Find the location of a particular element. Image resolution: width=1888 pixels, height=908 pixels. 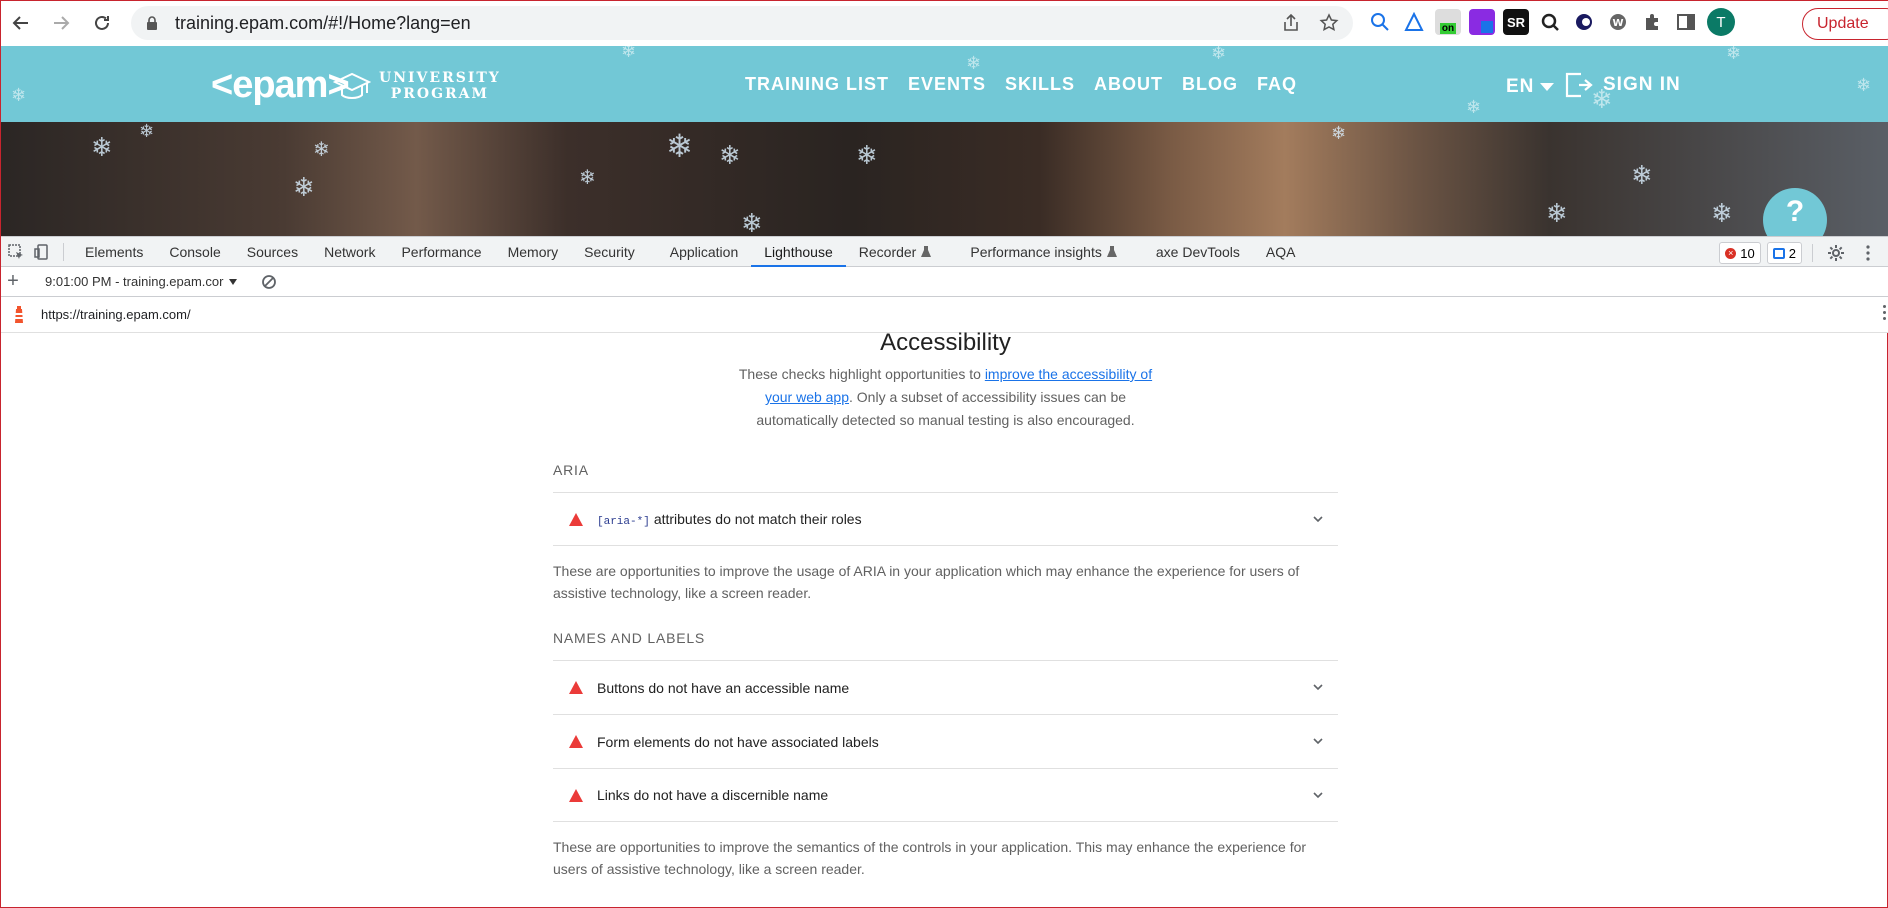

message-count: 2 is located at coordinates (1792, 253).